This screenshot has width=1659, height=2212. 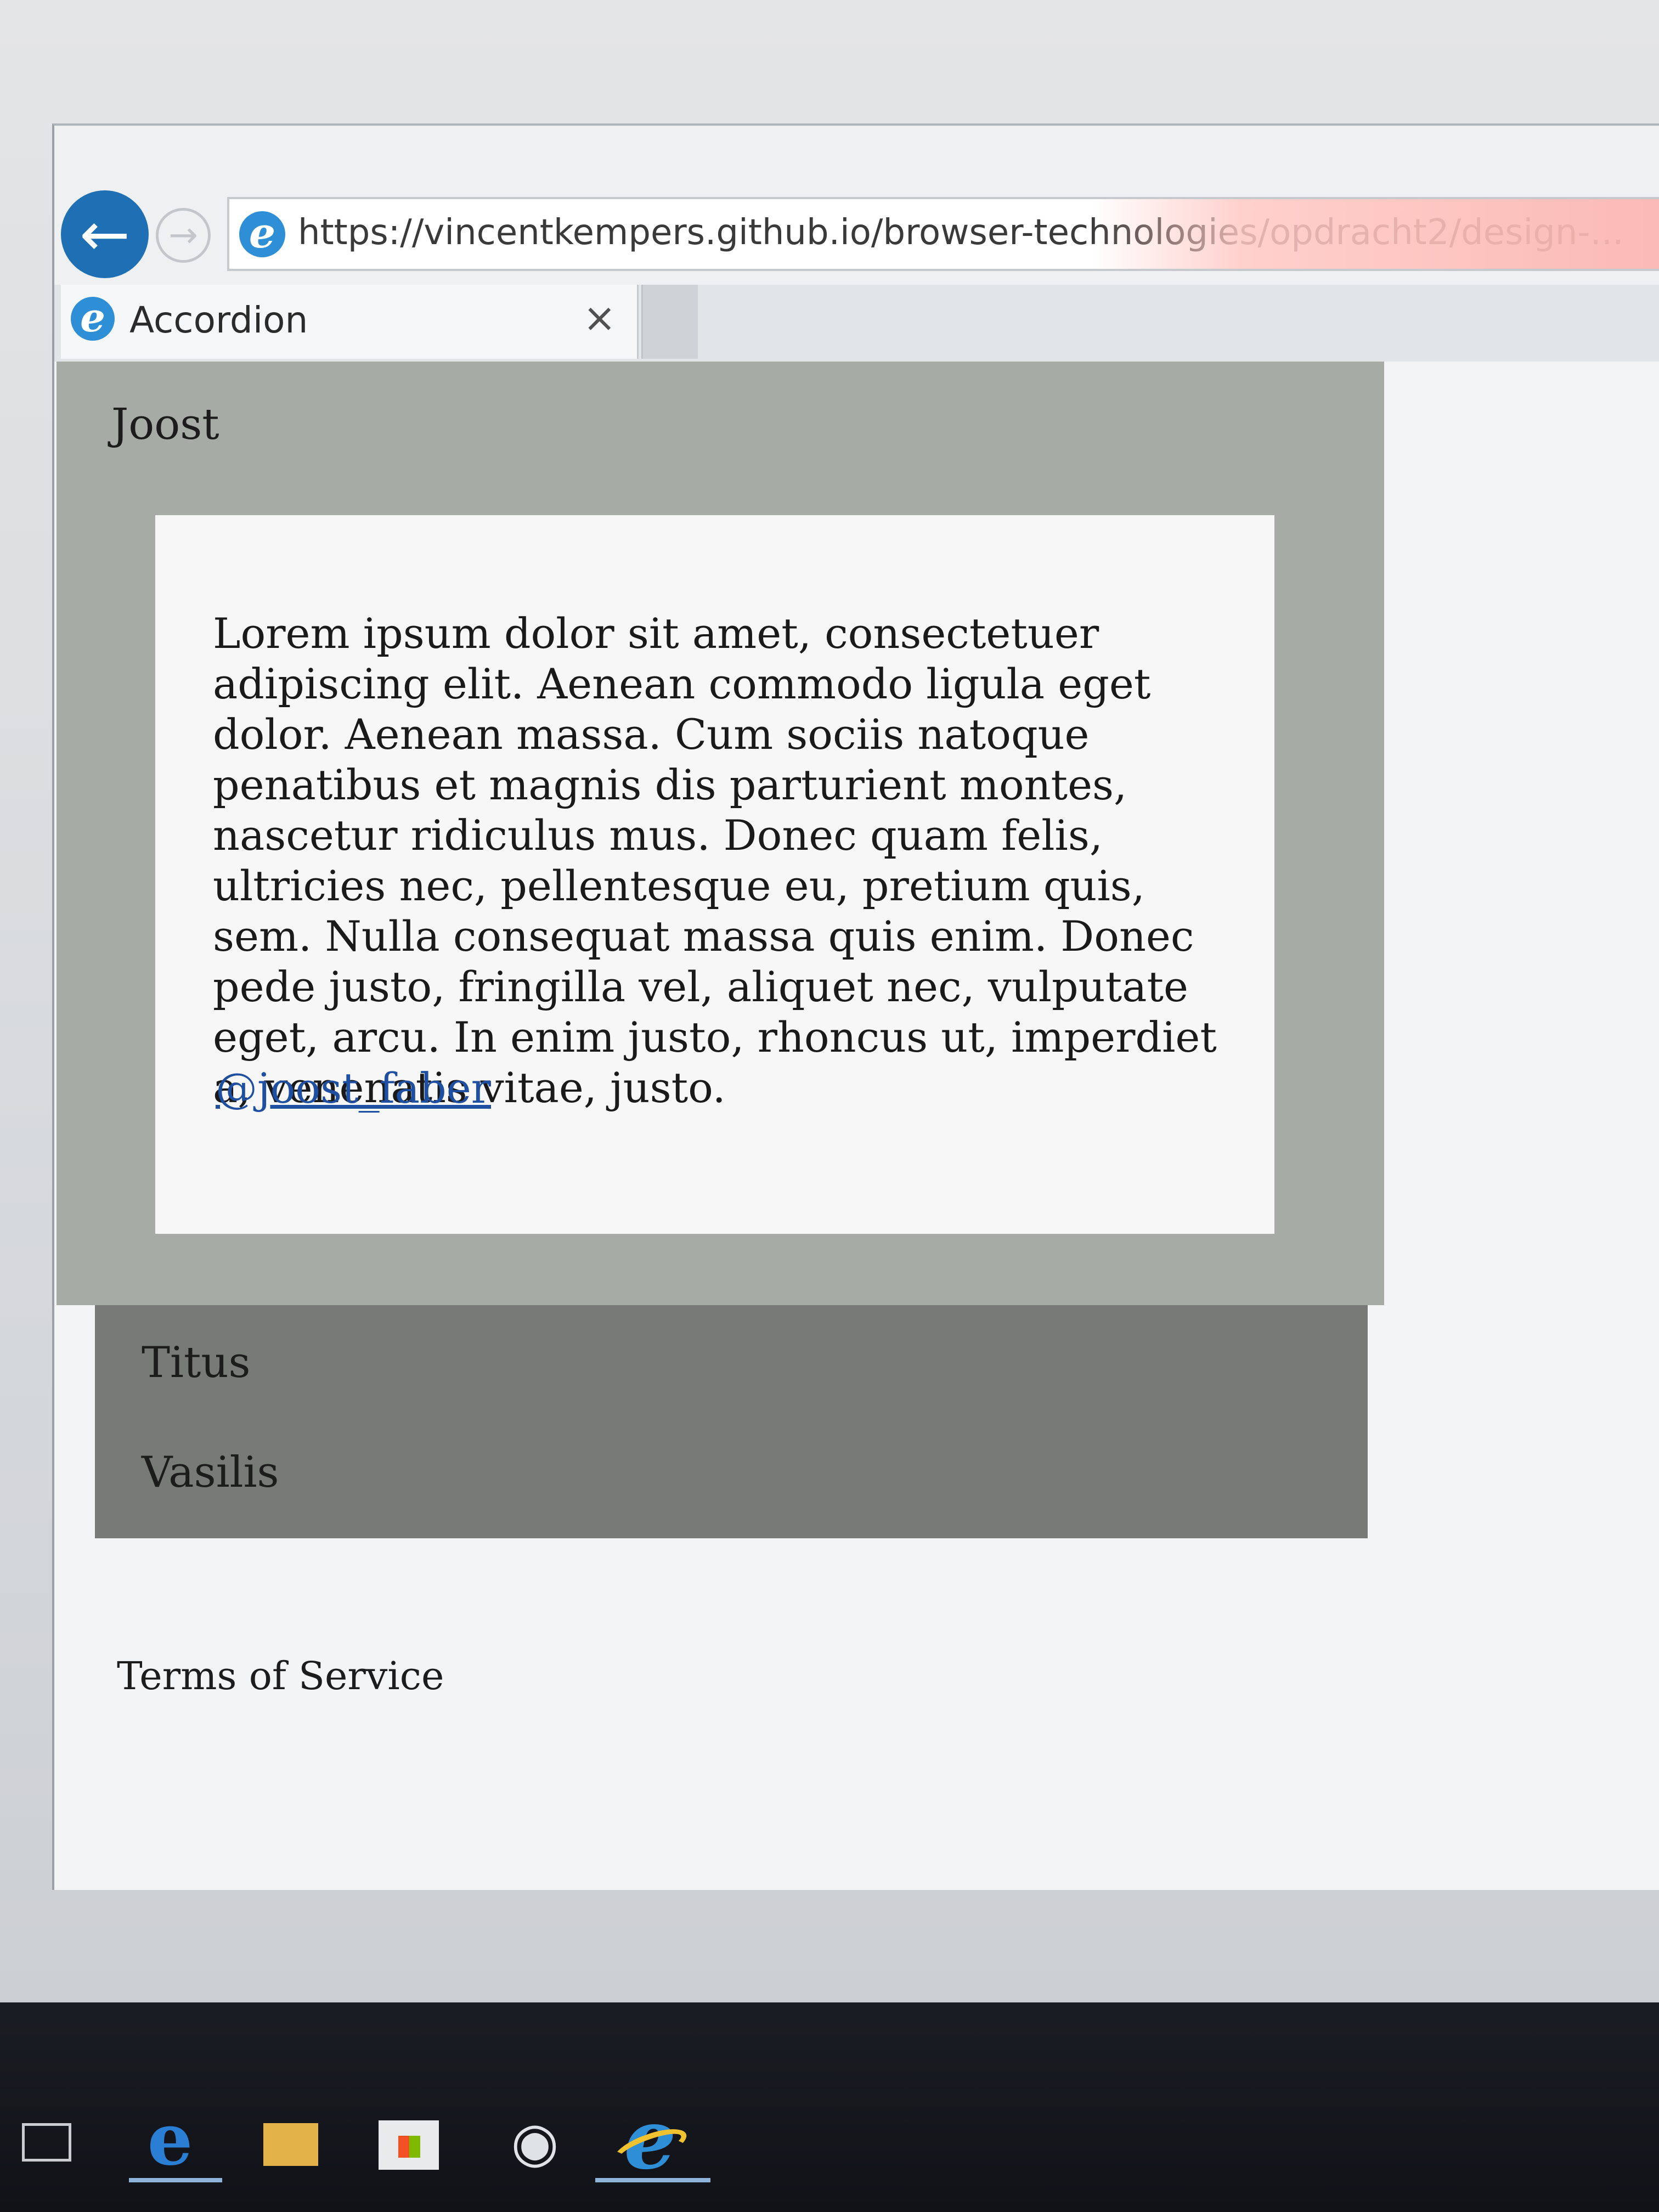 What do you see at coordinates (196, 1362) in the screenshot?
I see `accordion-header-titus: Titus` at bounding box center [196, 1362].